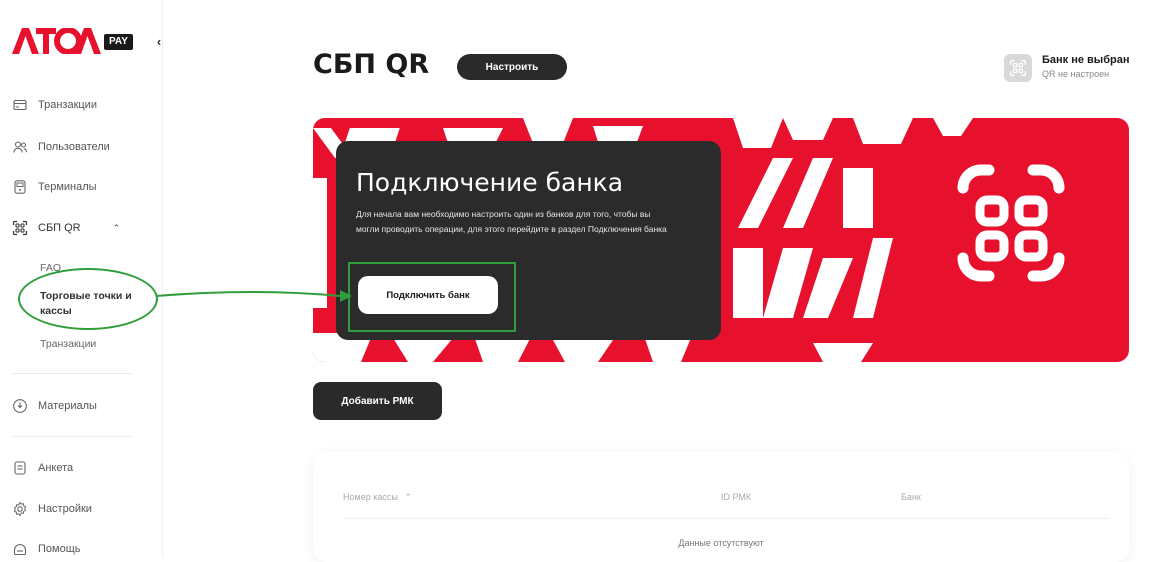  I want to click on sidebar-item-label: Транзакции, so click(67, 105).